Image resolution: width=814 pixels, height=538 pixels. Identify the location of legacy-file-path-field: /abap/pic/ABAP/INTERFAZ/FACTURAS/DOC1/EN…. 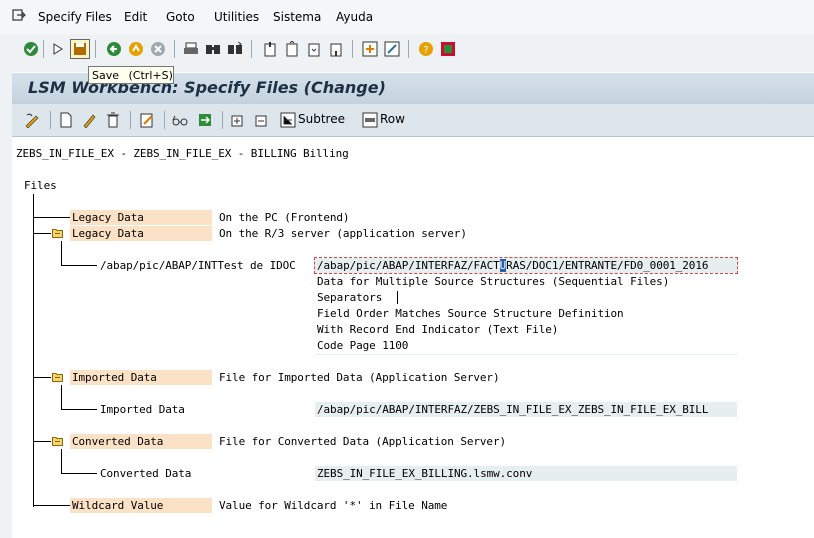
(526, 265).